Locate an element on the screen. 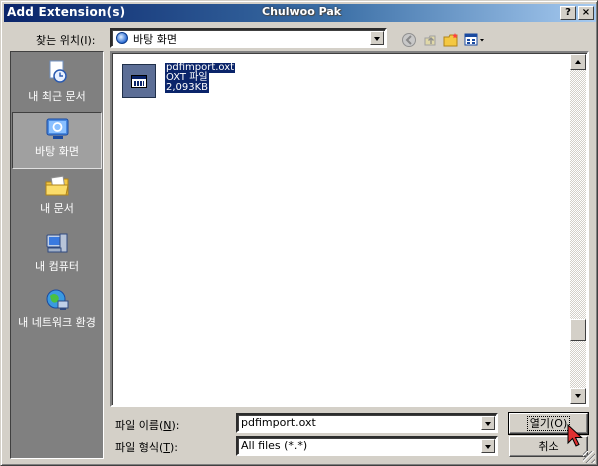 This screenshot has height=466, width=598. filetype-select: All files (*.*) is located at coordinates (367, 446).